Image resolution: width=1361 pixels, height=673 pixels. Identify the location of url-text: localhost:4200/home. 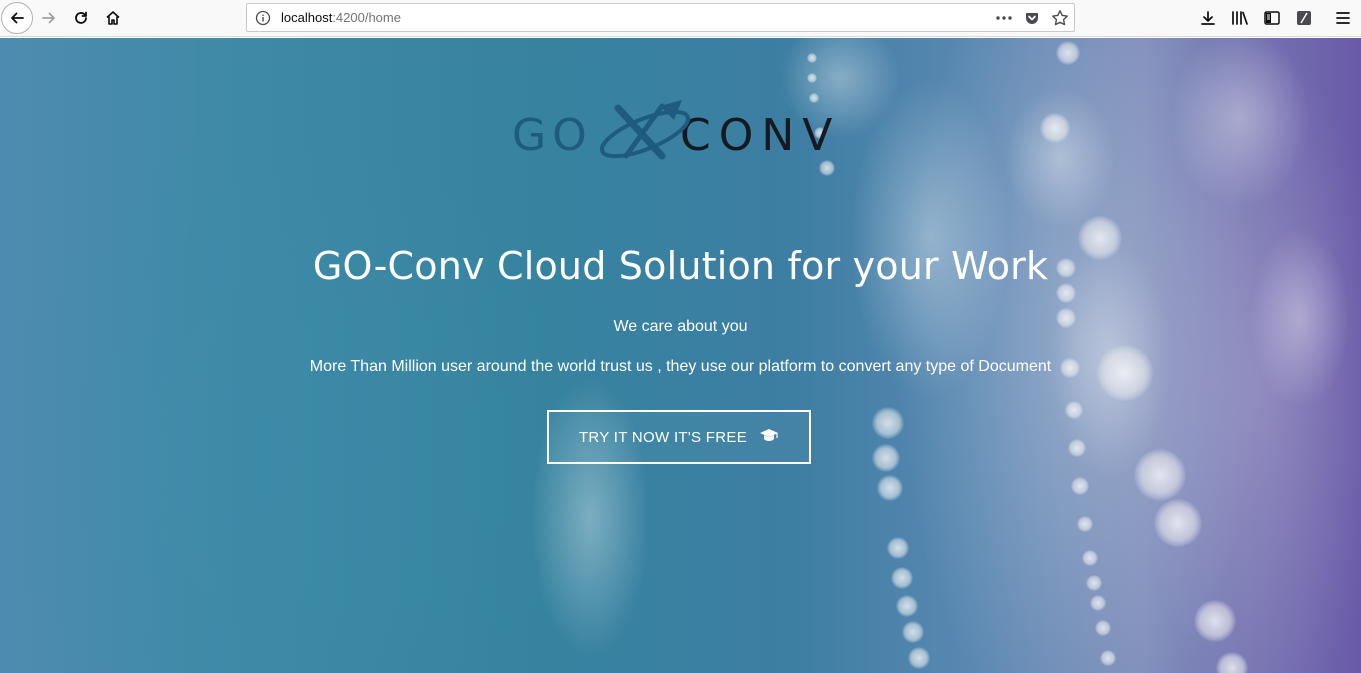
(341, 17).